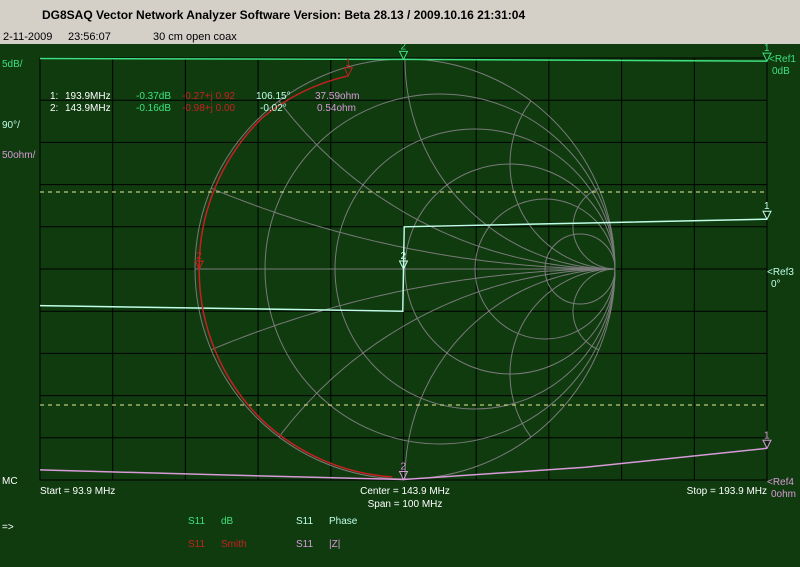 Image resolution: width=800 pixels, height=567 pixels. Describe the element at coordinates (54, 96) in the screenshot. I see `marker-id: 1:` at that location.